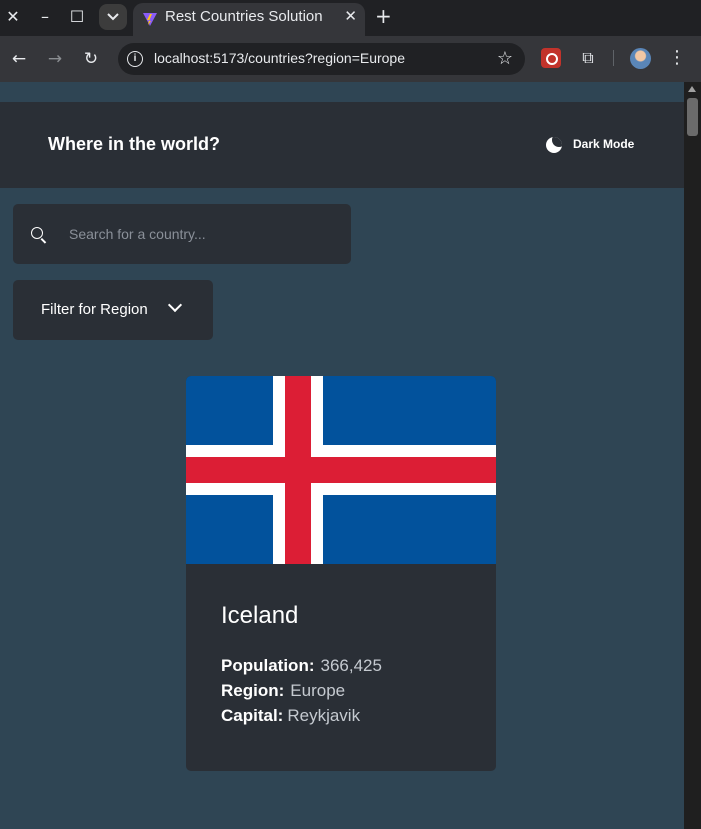  I want to click on new-tab-icon: +, so click(383, 16).